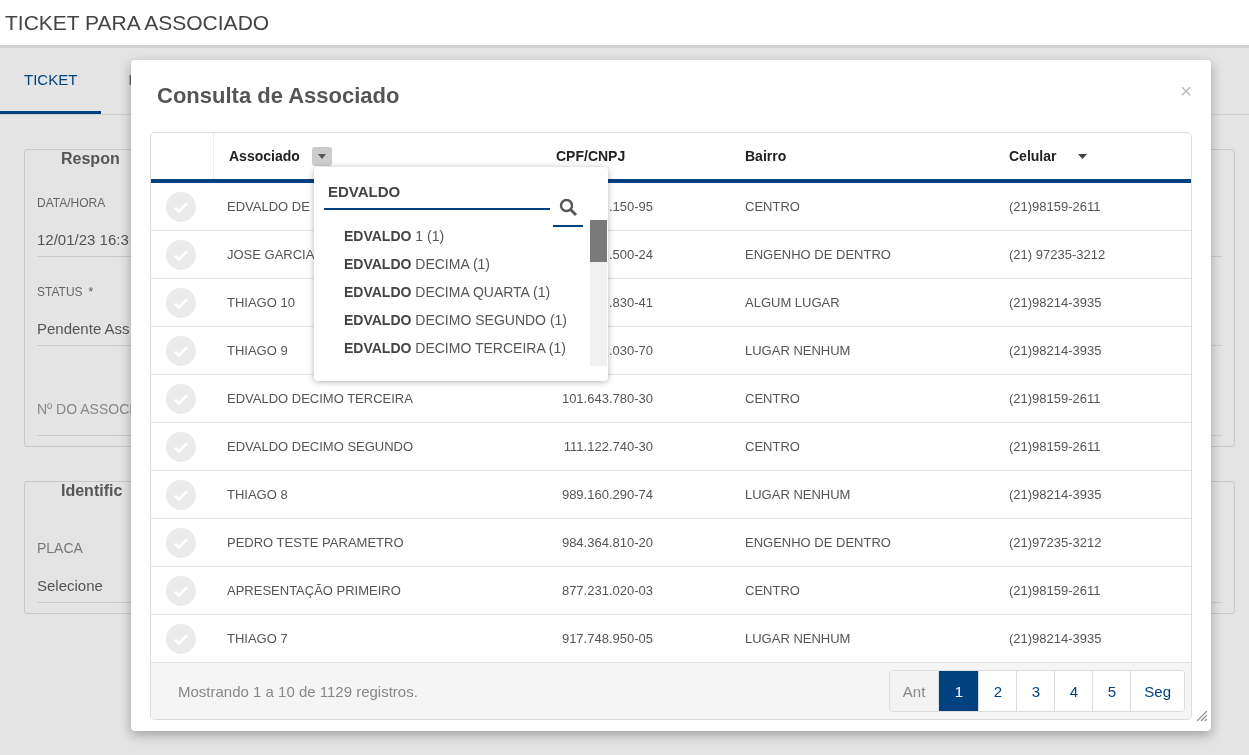  I want to click on column-header: Bairro, so click(766, 156).